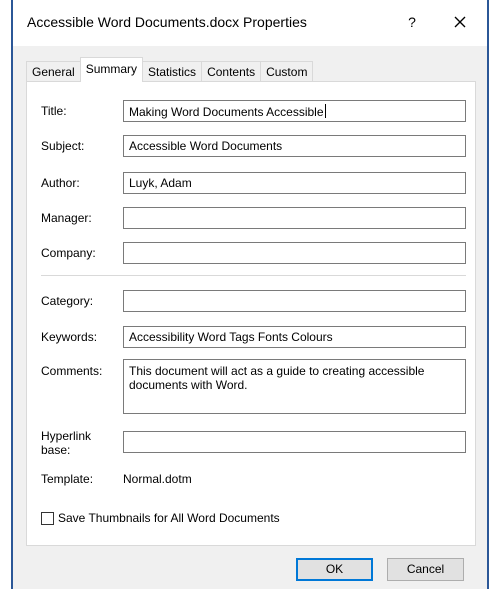 This screenshot has height=589, width=493. Describe the element at coordinates (294, 301) in the screenshot. I see `category-field` at that location.